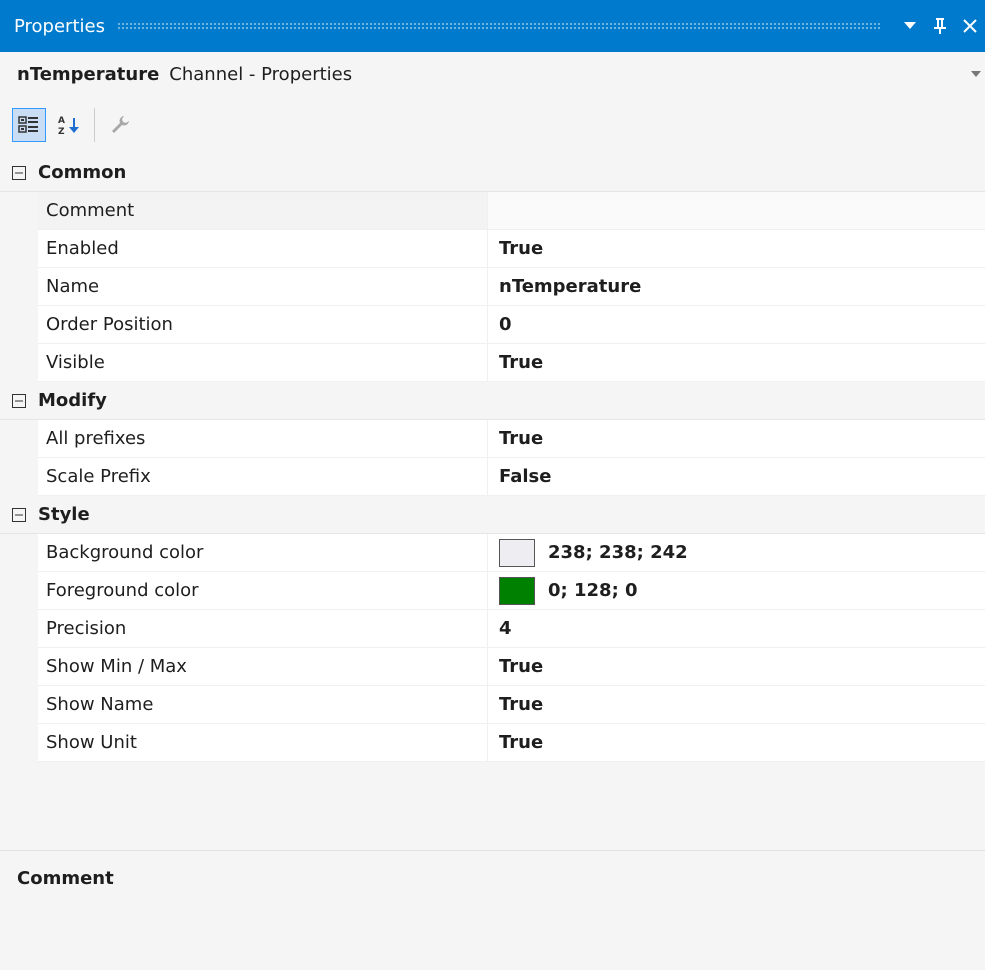  Describe the element at coordinates (736, 211) in the screenshot. I see `property-value` at that location.